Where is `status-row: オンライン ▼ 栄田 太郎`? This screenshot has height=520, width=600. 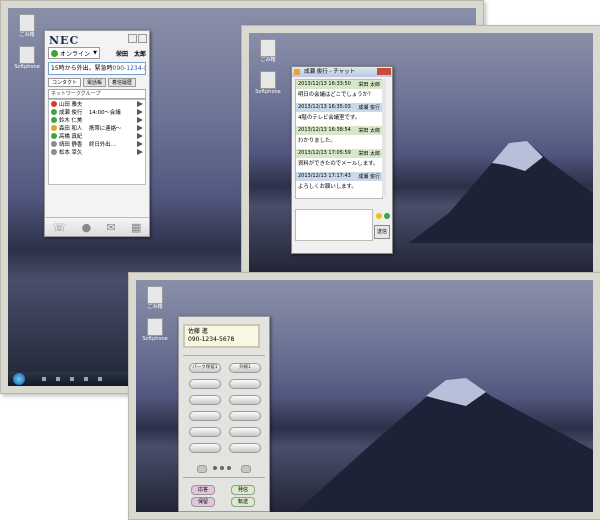
status-row: オンライン ▼ 栄田 太郎 is located at coordinates (97, 53).